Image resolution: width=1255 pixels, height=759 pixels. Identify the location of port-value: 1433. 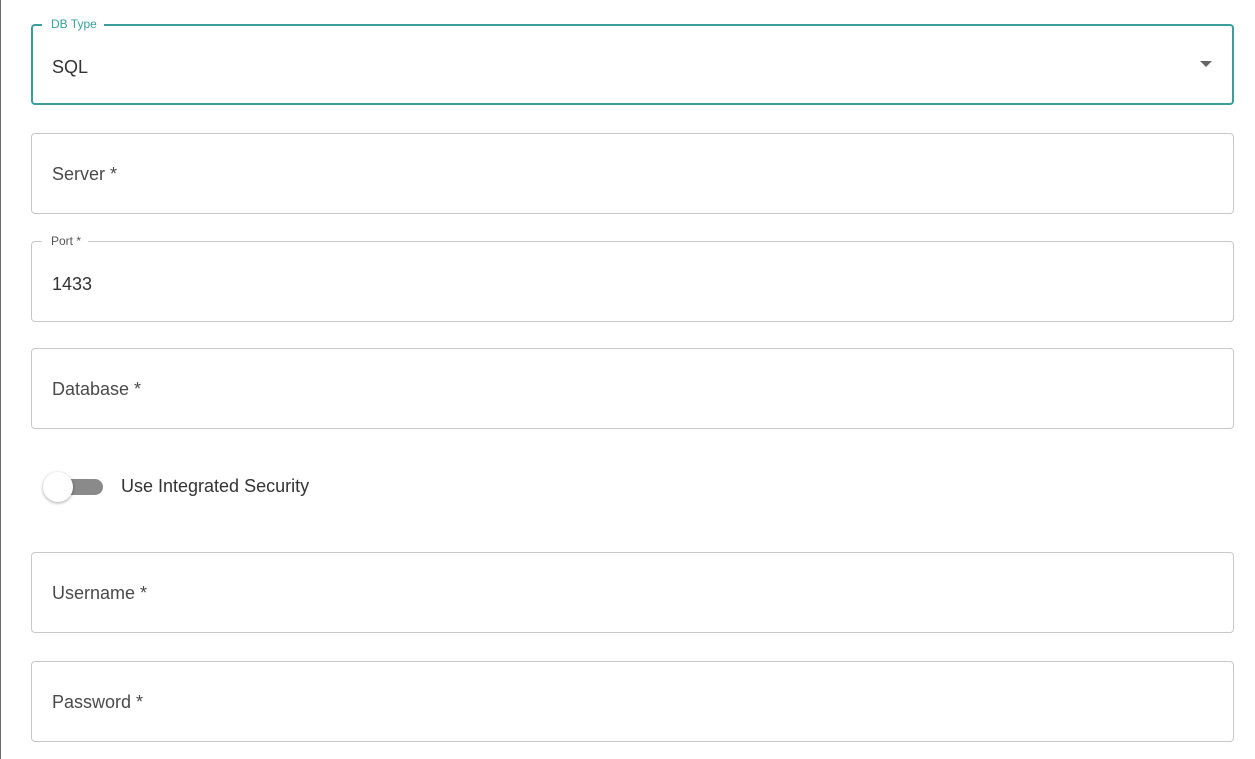
(72, 284).